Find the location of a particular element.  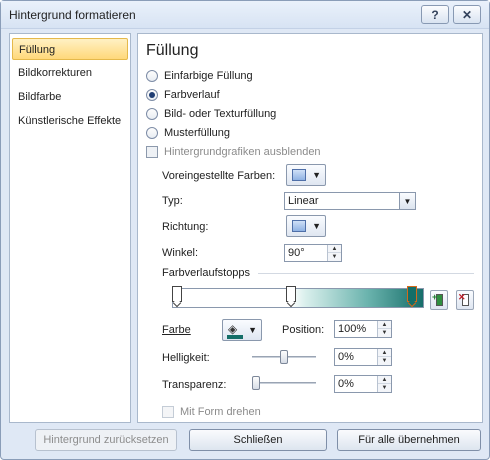

transparency-value: 0% is located at coordinates (346, 384).